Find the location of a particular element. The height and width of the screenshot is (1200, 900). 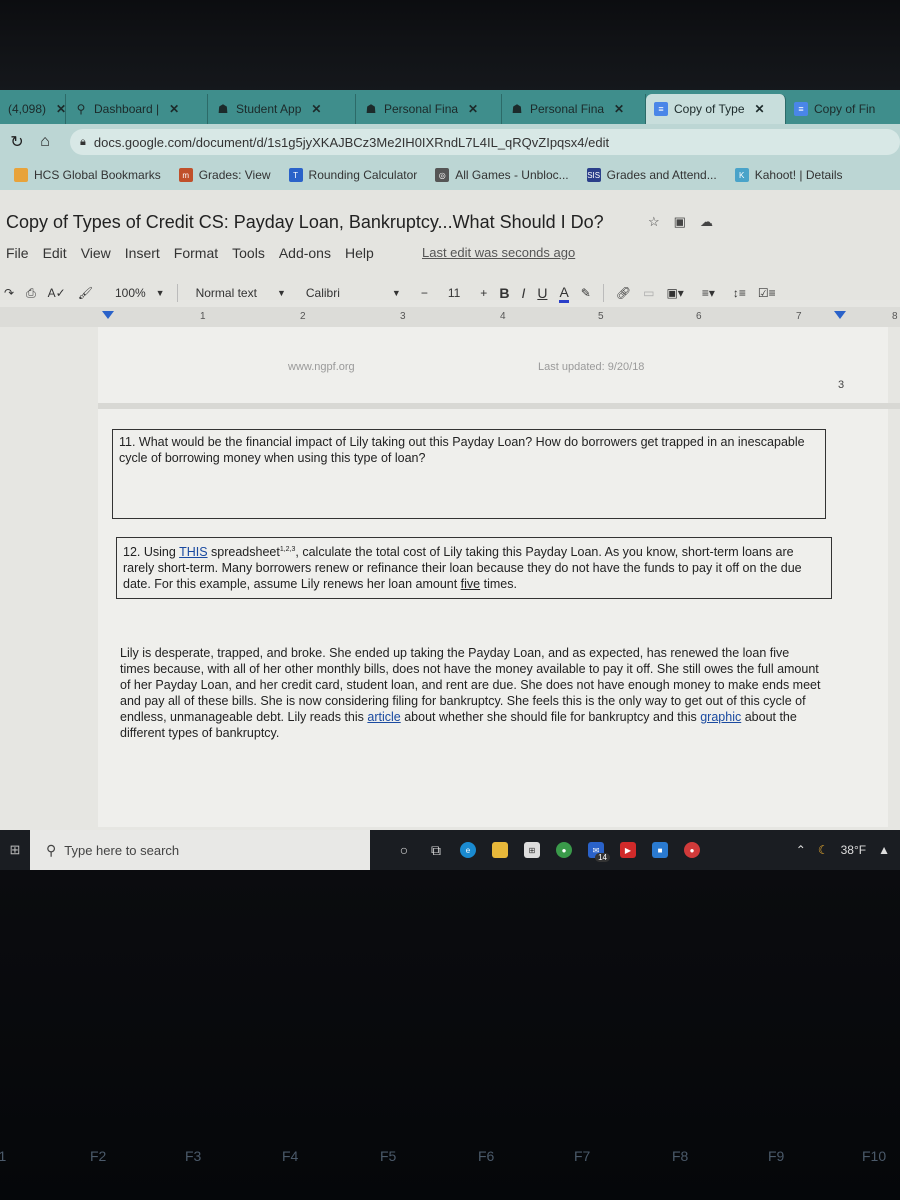

tab-copy-of-fin: ≡ Copy of Fin is located at coordinates (843, 109).